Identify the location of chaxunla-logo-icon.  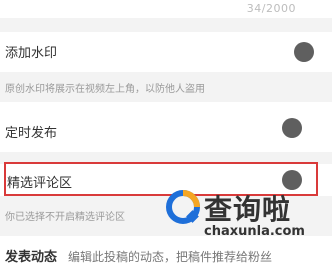
(183, 207).